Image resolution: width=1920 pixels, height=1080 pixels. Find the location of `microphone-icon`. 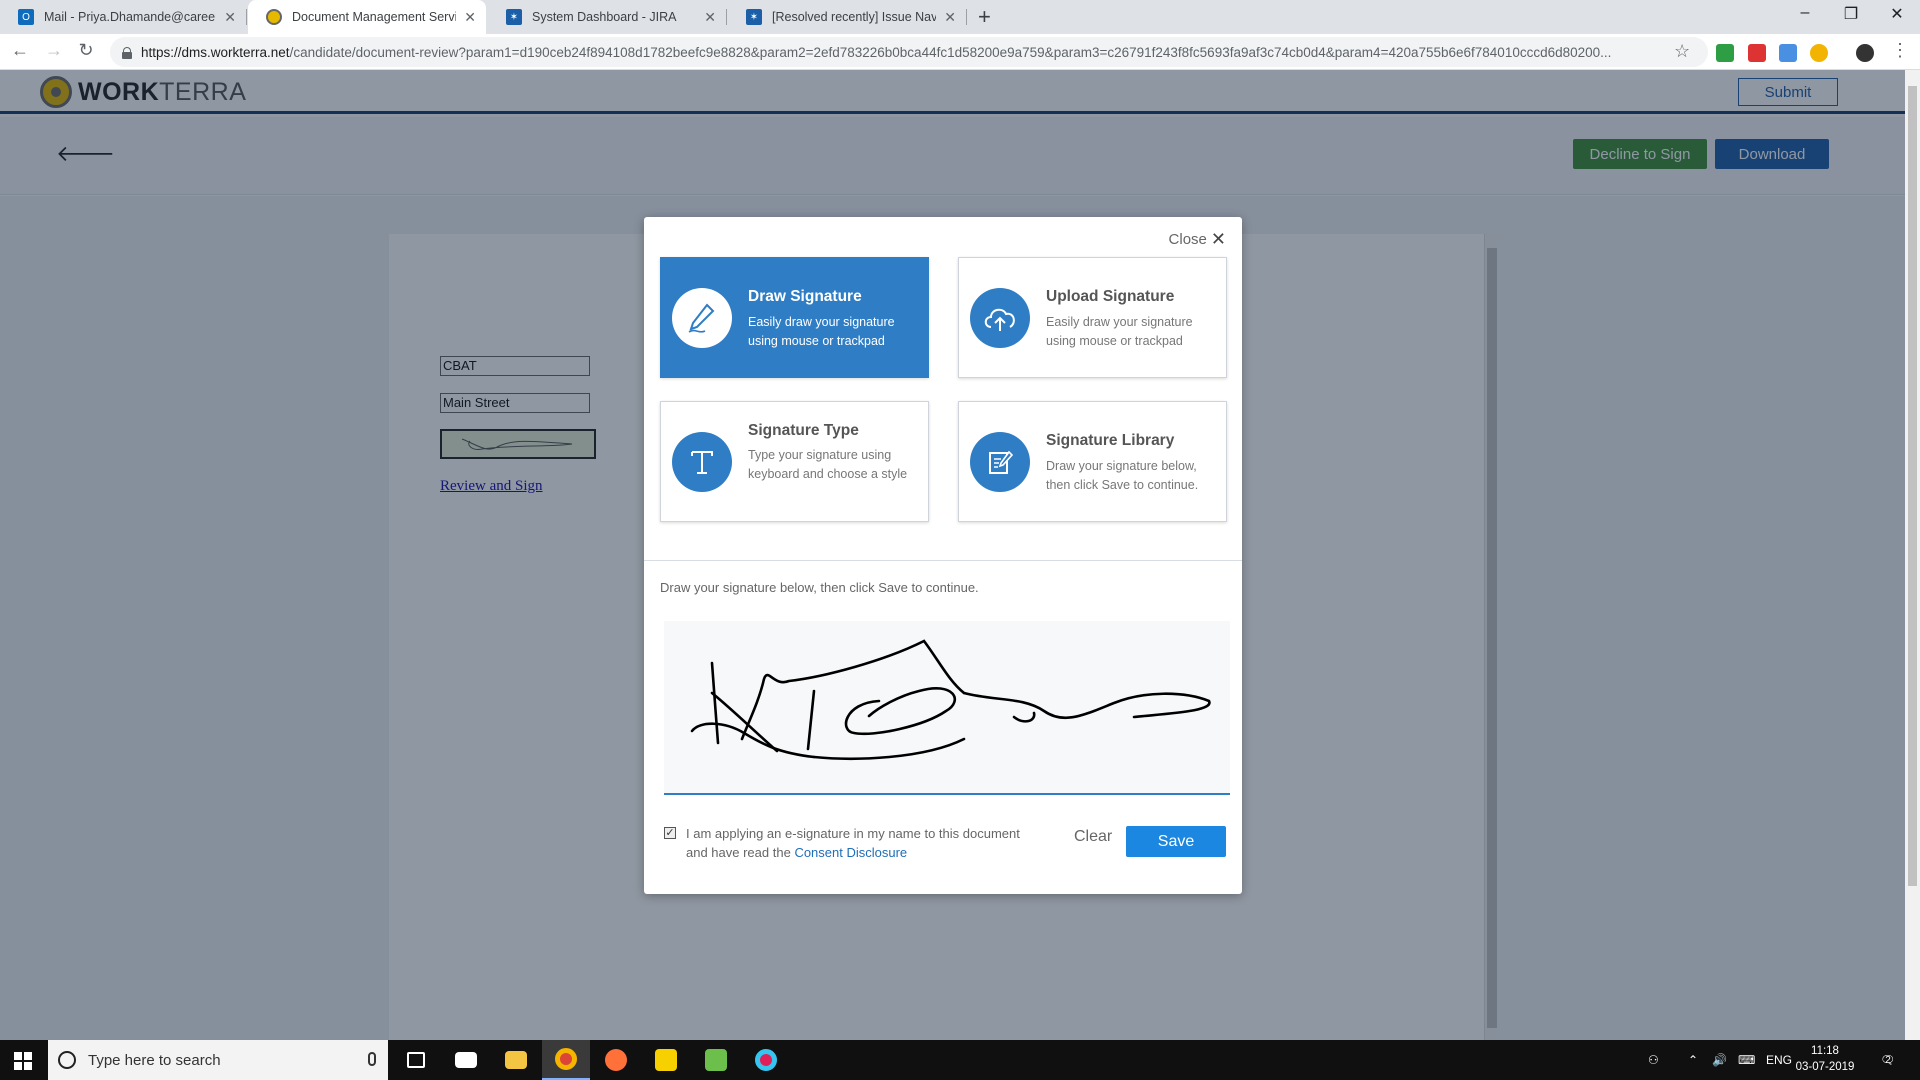

microphone-icon is located at coordinates (372, 1059).